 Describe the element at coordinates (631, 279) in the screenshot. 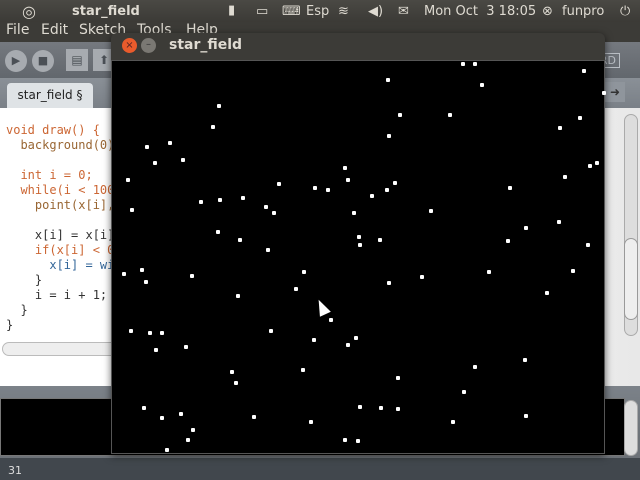

I see `vertical-scrollbar-thumb` at that location.